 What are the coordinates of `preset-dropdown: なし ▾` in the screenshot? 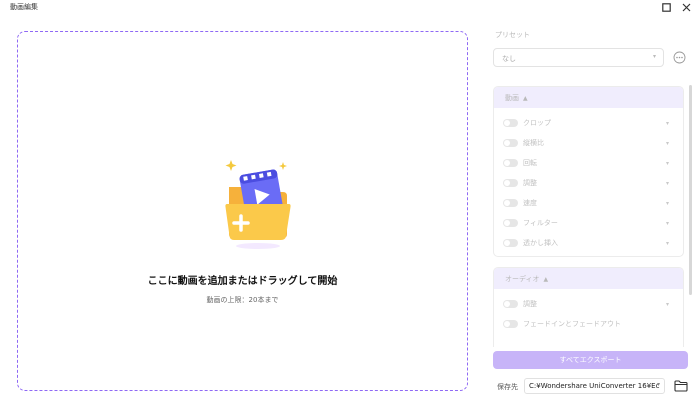 It's located at (578, 57).